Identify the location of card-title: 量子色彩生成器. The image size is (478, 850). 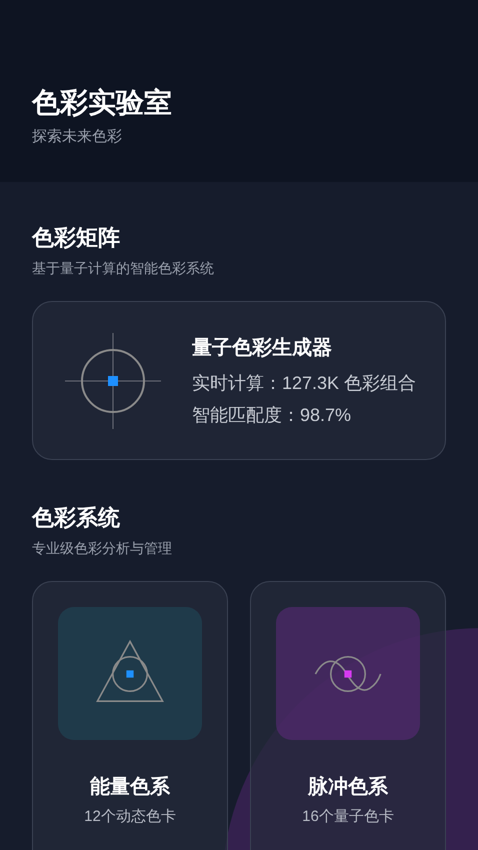
(262, 348).